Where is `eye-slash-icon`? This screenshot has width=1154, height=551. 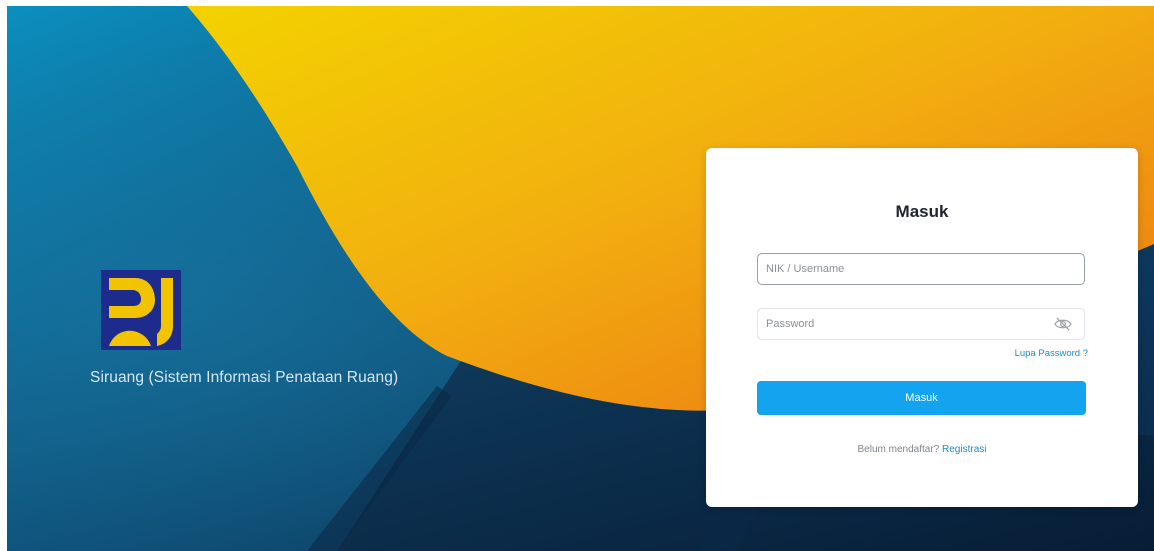 eye-slash-icon is located at coordinates (1063, 324).